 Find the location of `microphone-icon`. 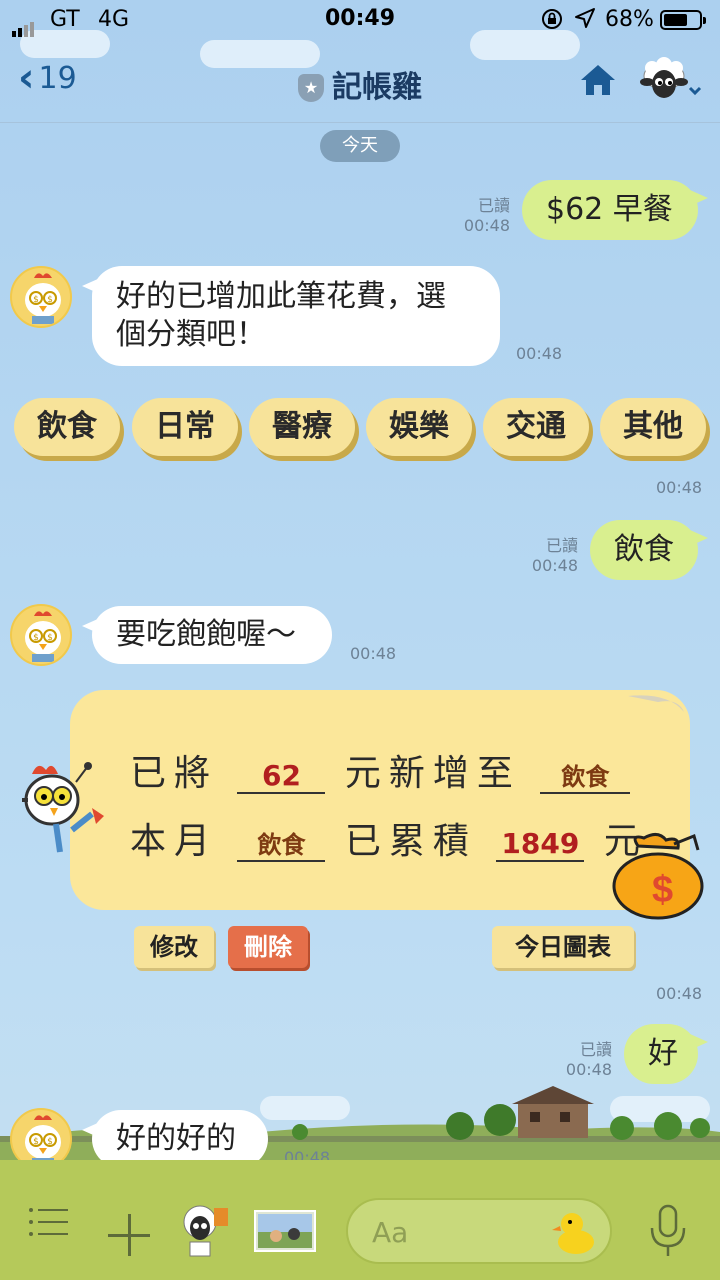

microphone-icon is located at coordinates (668, 1234).